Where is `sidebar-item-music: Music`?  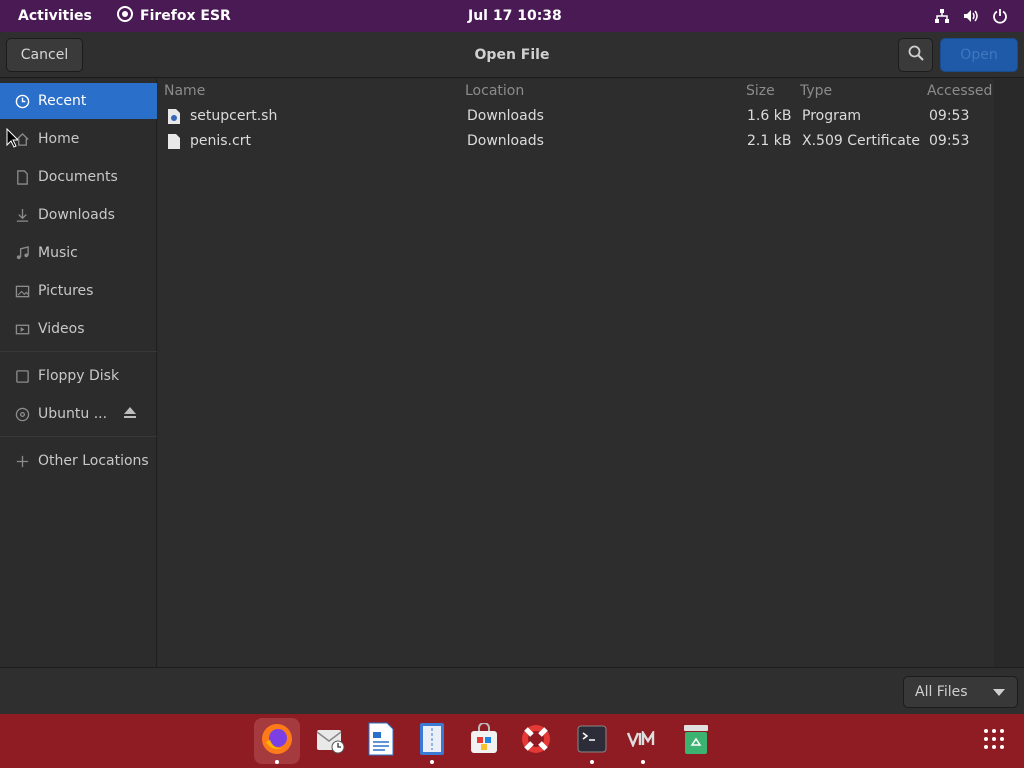
sidebar-item-music: Music is located at coordinates (78, 253).